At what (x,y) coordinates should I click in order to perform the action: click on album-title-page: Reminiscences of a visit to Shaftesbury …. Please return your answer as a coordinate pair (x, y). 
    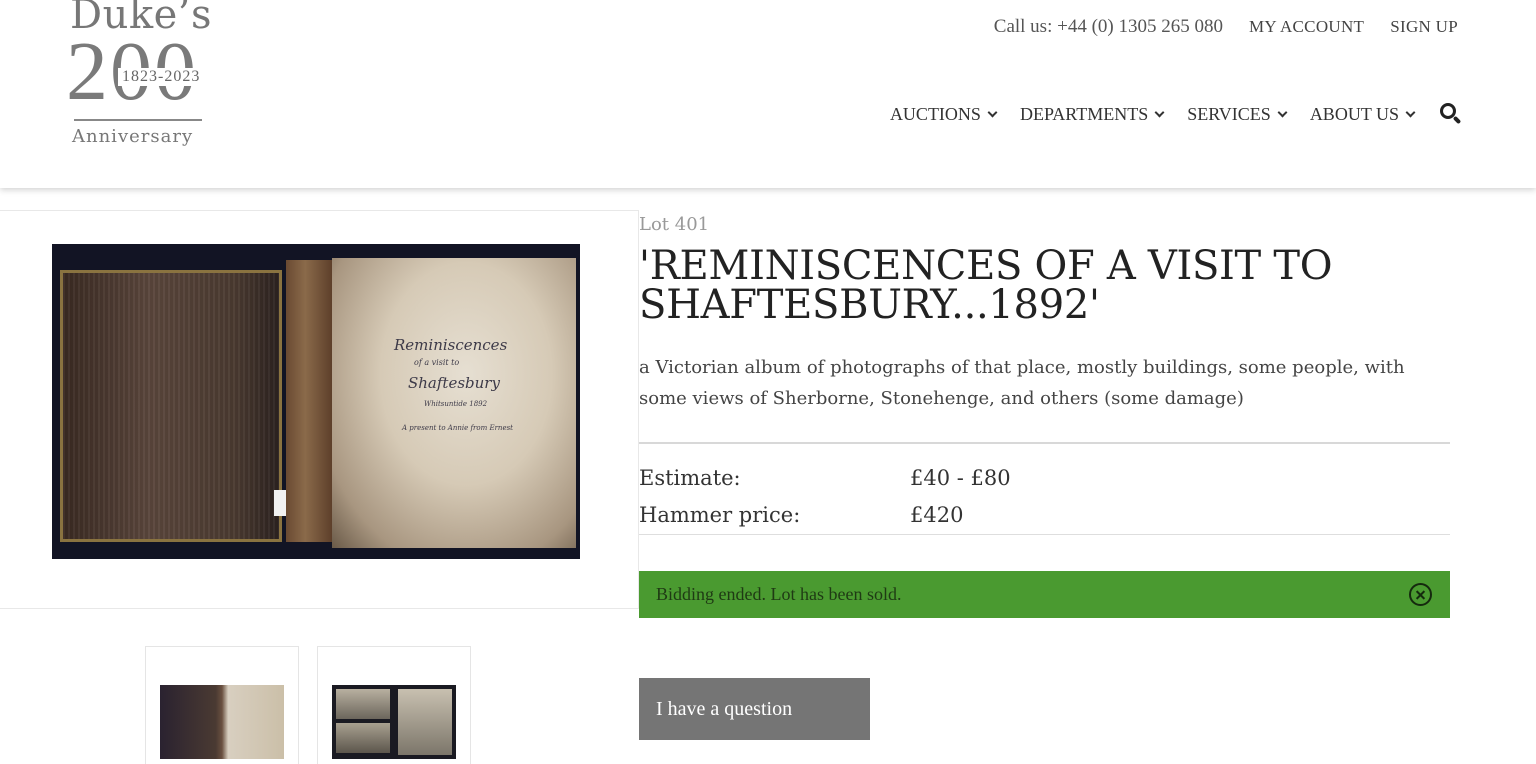
    Looking at the image, I should click on (454, 403).